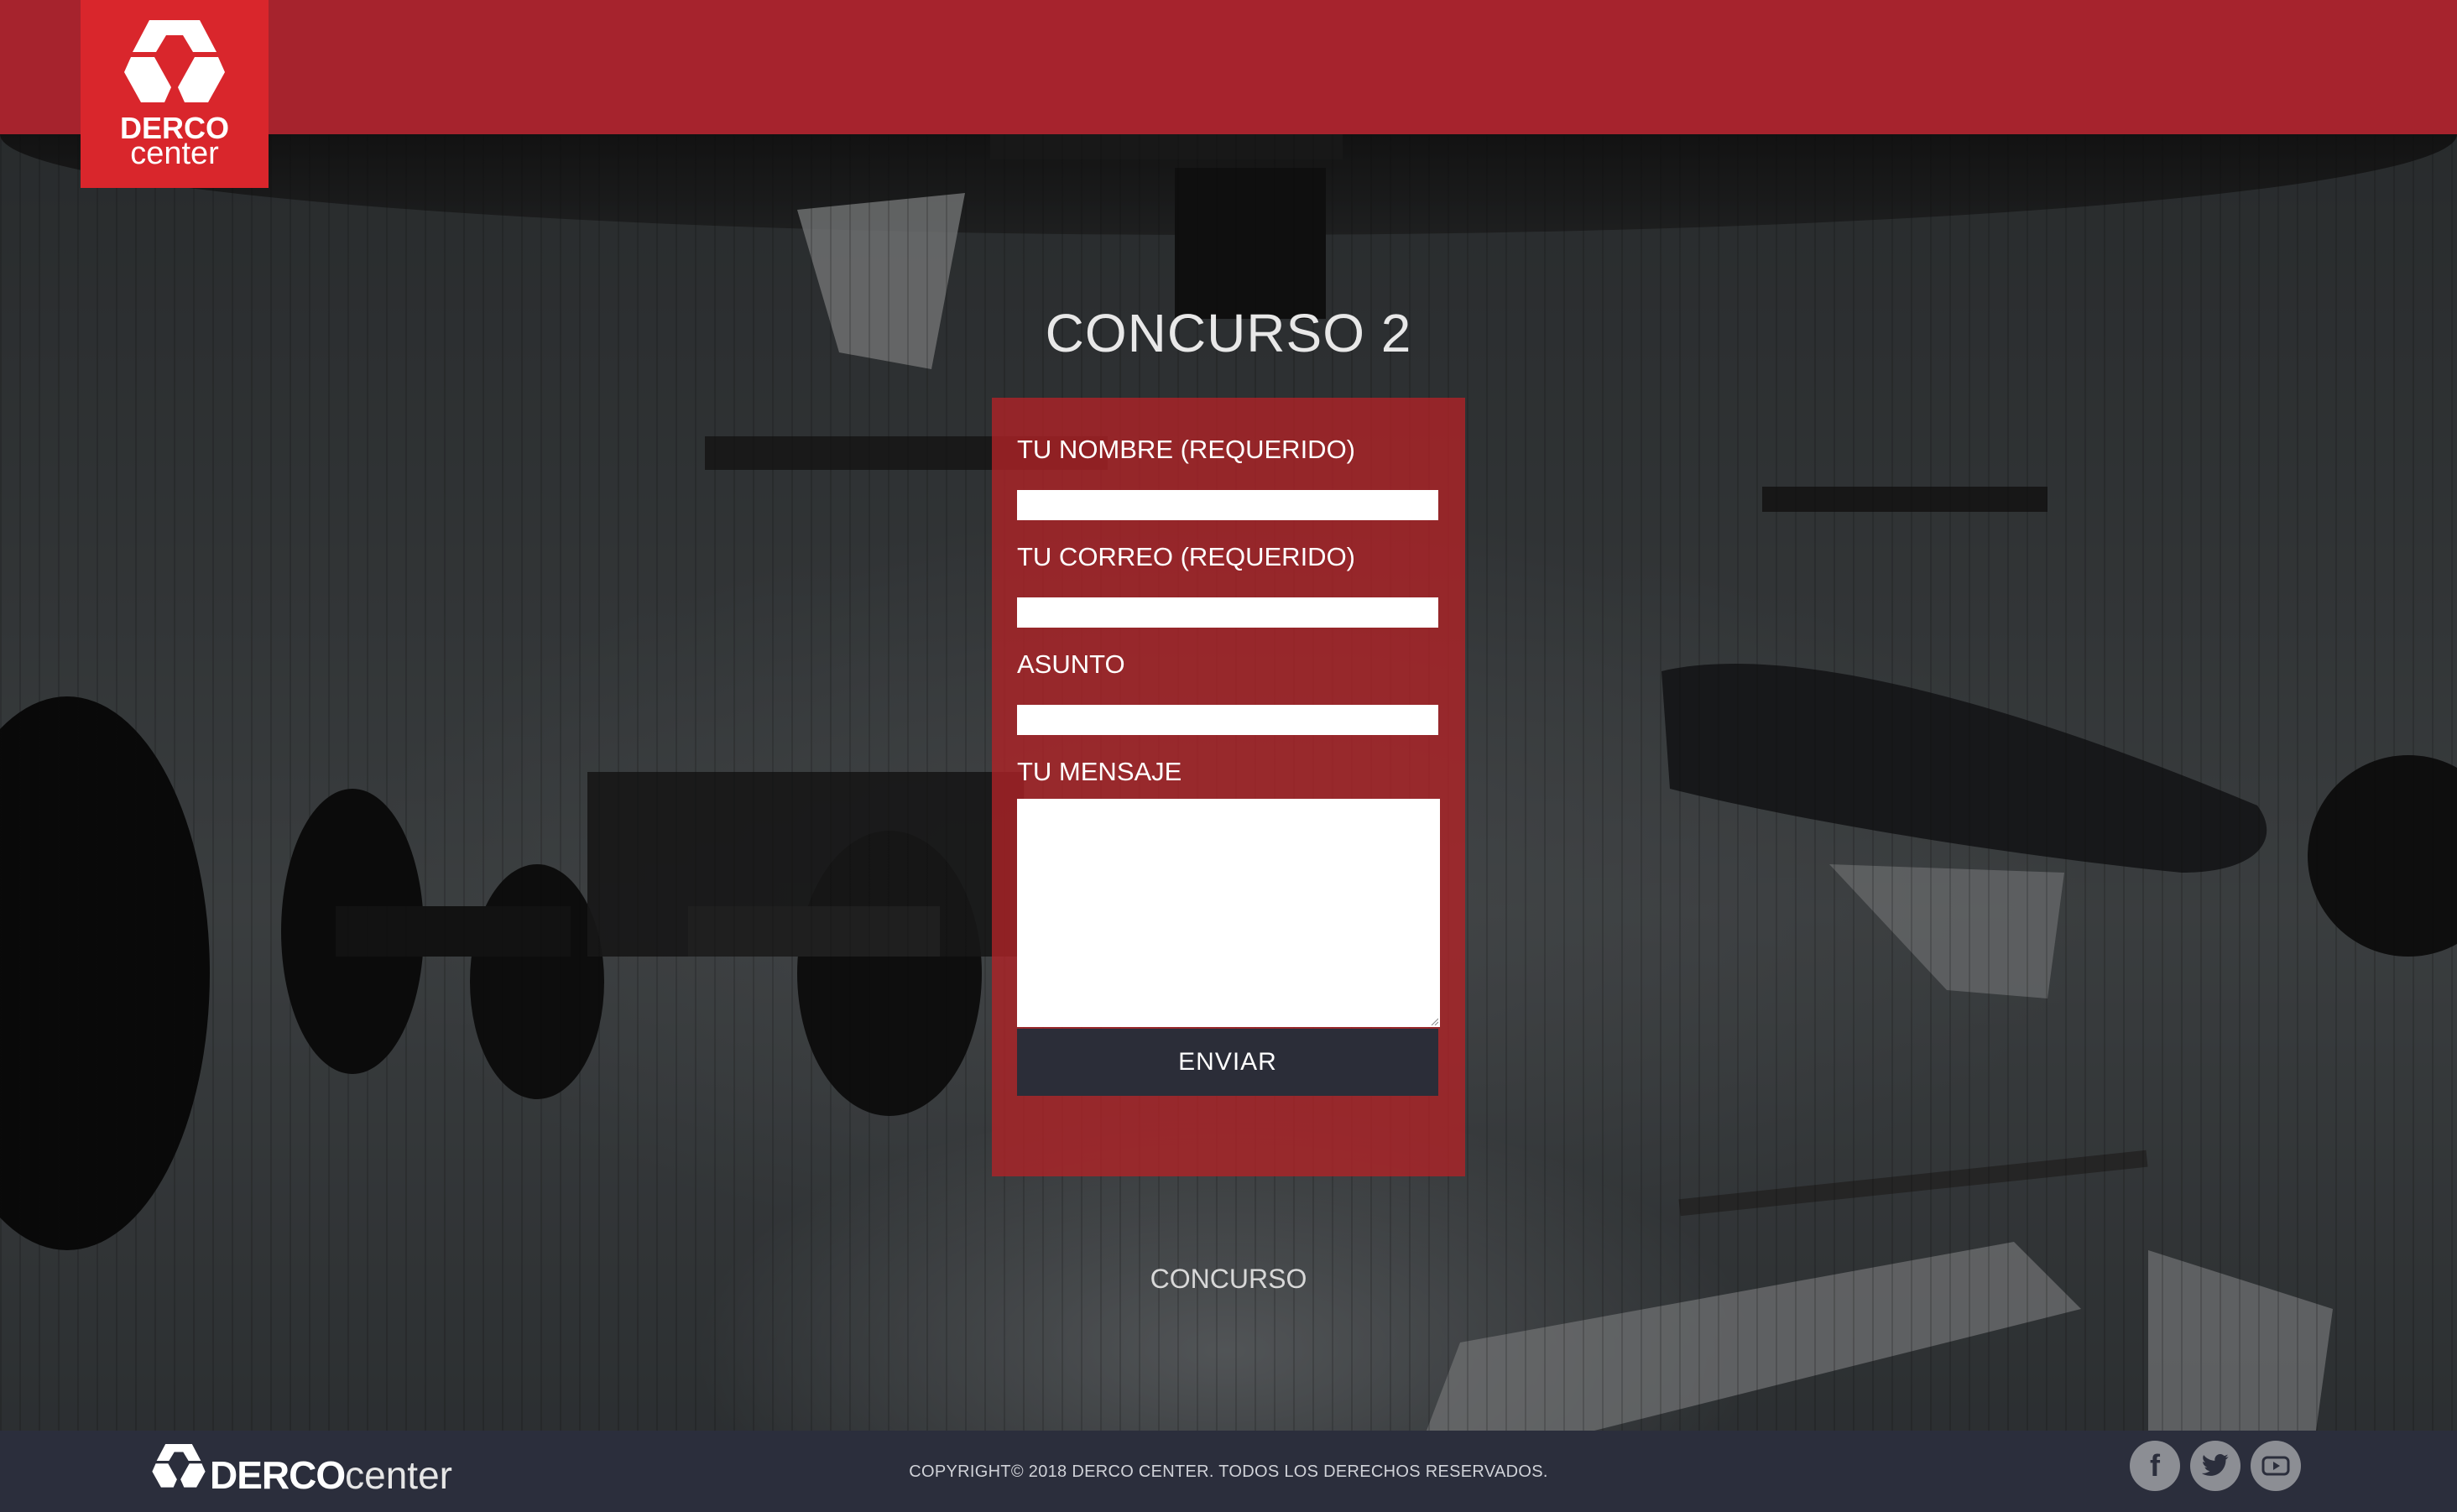 Image resolution: width=2457 pixels, height=1512 pixels. I want to click on page-title: CONCURSO 2, so click(1228, 333).